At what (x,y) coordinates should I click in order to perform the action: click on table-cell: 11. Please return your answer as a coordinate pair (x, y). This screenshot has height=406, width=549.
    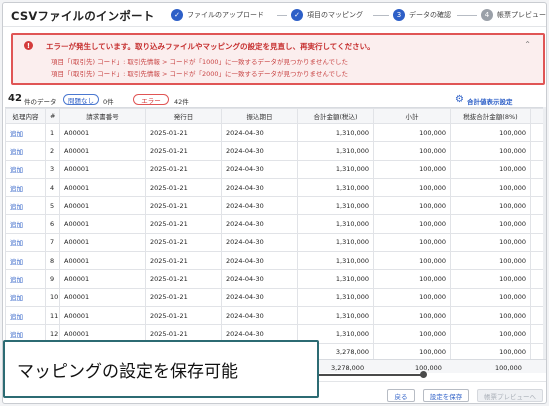
    Looking at the image, I should click on (52, 315).